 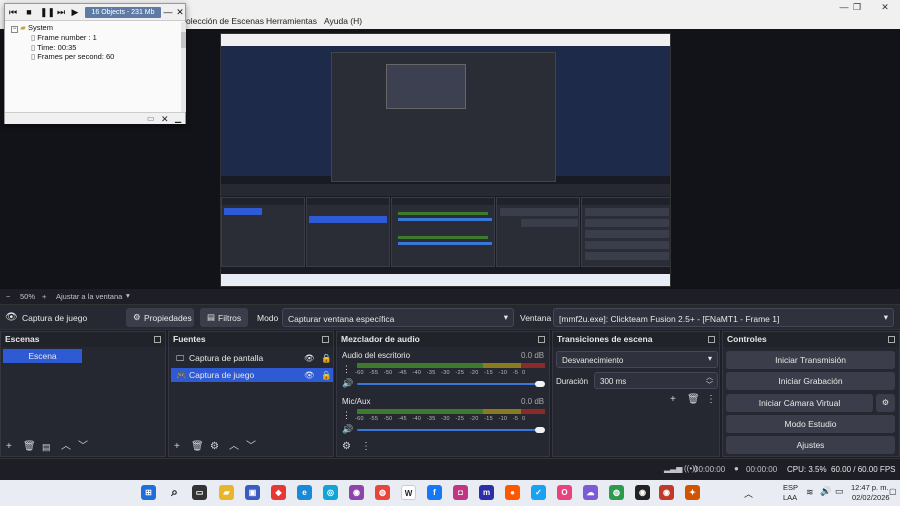 I want to click on tree-item: ▯ Time: 00:35, so click(x=62, y=48).